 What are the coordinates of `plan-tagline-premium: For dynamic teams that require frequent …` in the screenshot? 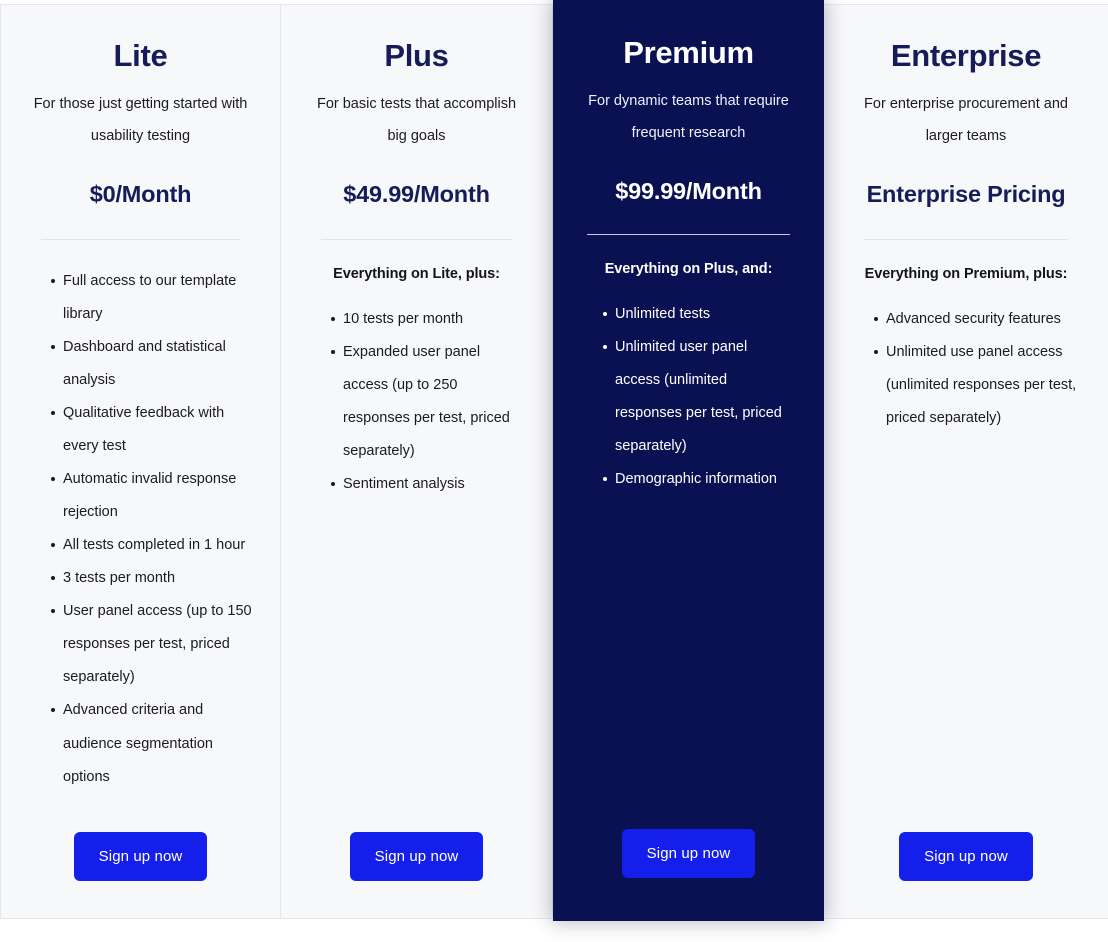 It's located at (688, 117).